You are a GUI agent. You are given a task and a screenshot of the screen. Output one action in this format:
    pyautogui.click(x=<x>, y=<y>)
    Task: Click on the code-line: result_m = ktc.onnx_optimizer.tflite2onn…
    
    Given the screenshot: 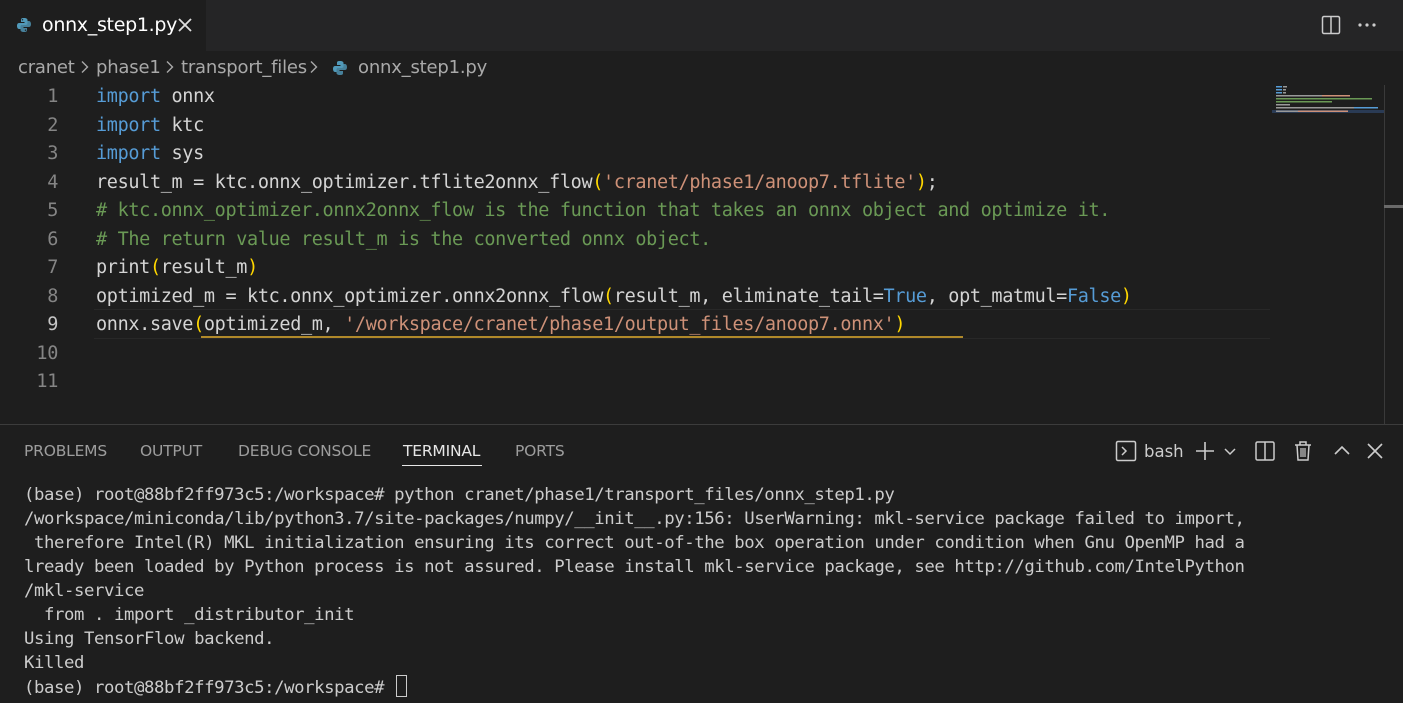 What is the action you would take?
    pyautogui.click(x=517, y=183)
    